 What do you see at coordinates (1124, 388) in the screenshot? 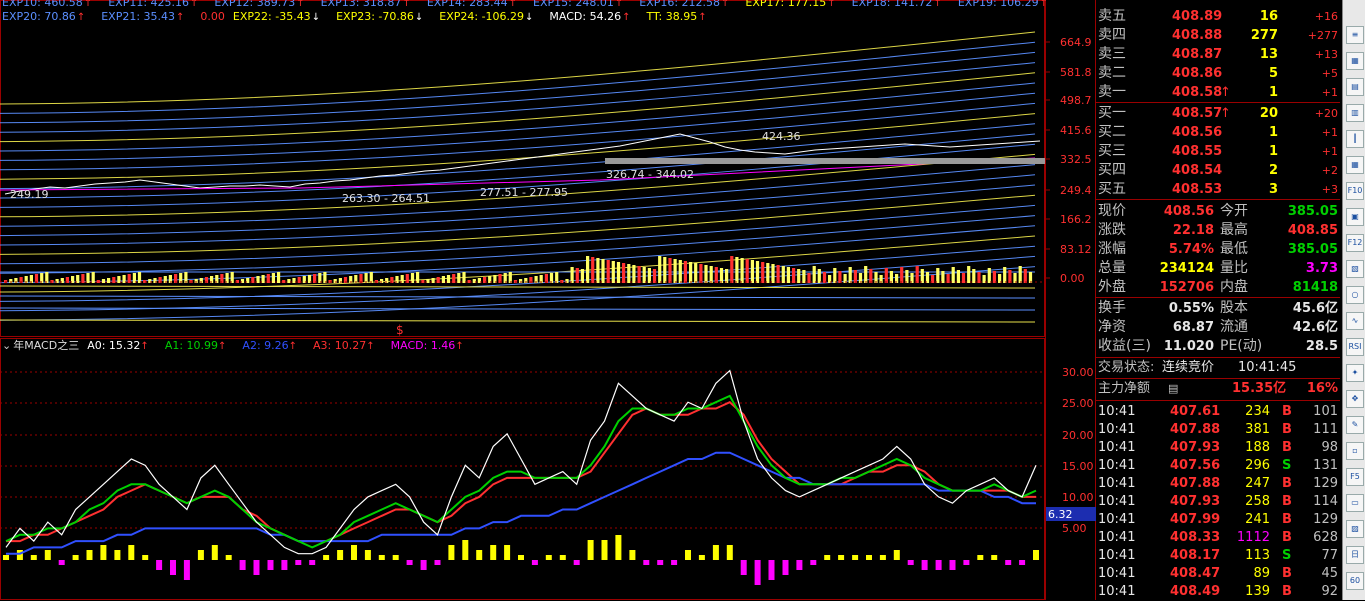
I see `main-net-label: 主力净额` at bounding box center [1124, 388].